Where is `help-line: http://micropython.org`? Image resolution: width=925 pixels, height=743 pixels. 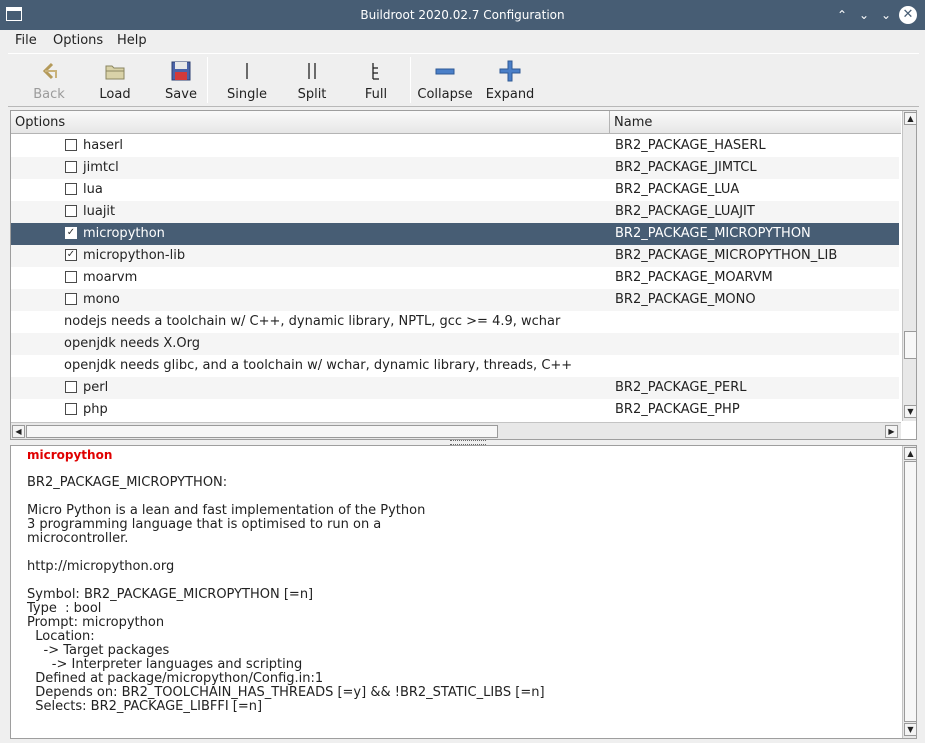 help-line: http://micropython.org is located at coordinates (101, 566).